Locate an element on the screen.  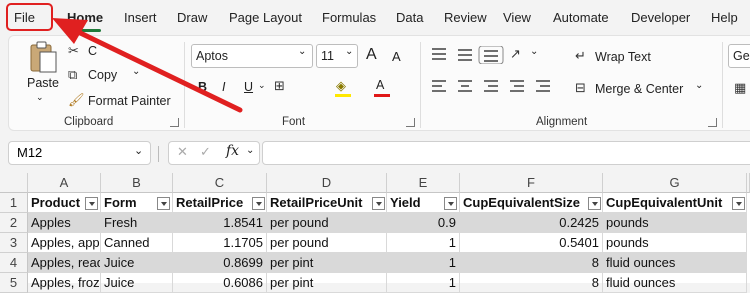
merge-center-icon: ⊟ is located at coordinates (580, 88).